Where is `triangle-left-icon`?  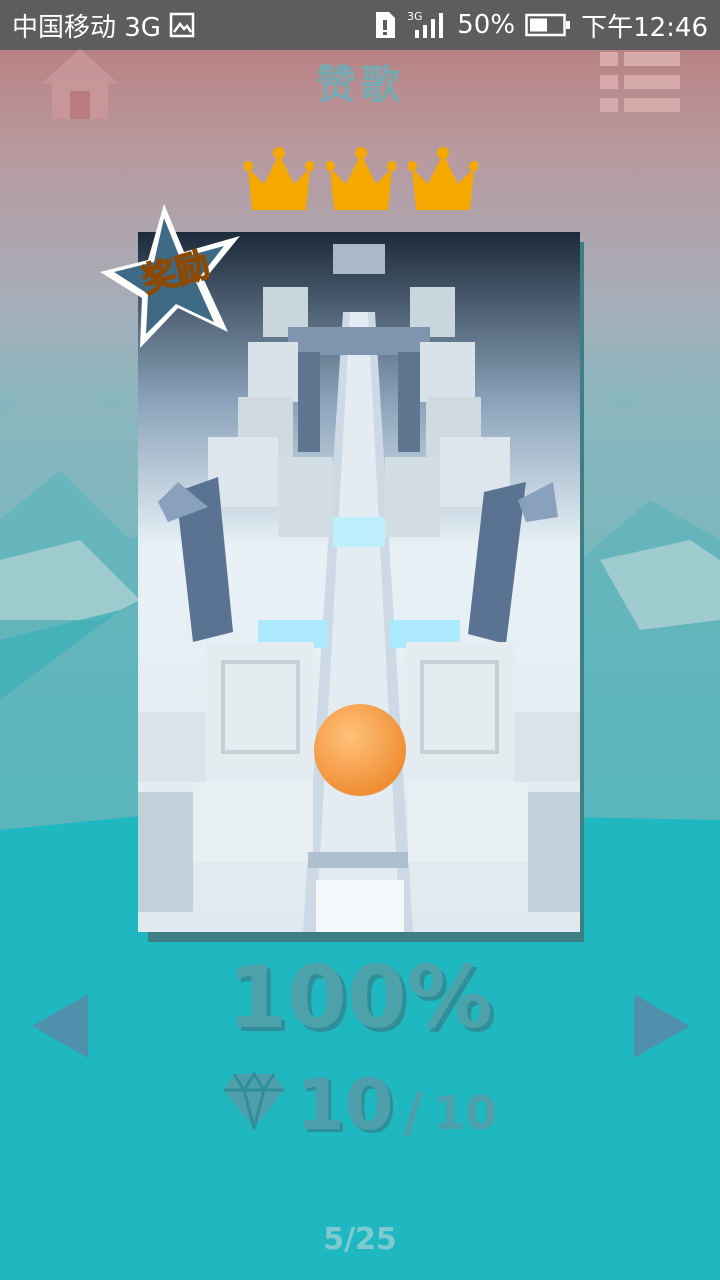
triangle-left-icon is located at coordinates (60, 1026).